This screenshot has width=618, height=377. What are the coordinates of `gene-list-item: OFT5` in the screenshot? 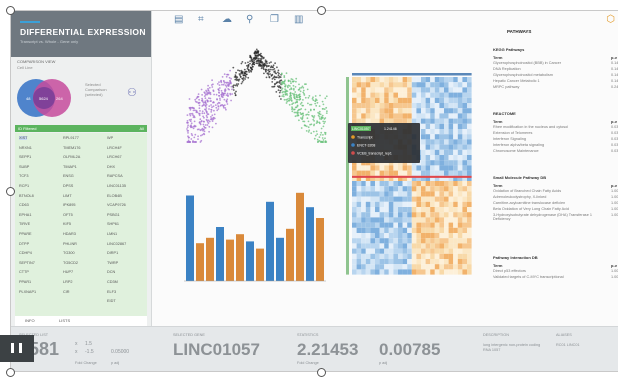 It's located at (68, 215).